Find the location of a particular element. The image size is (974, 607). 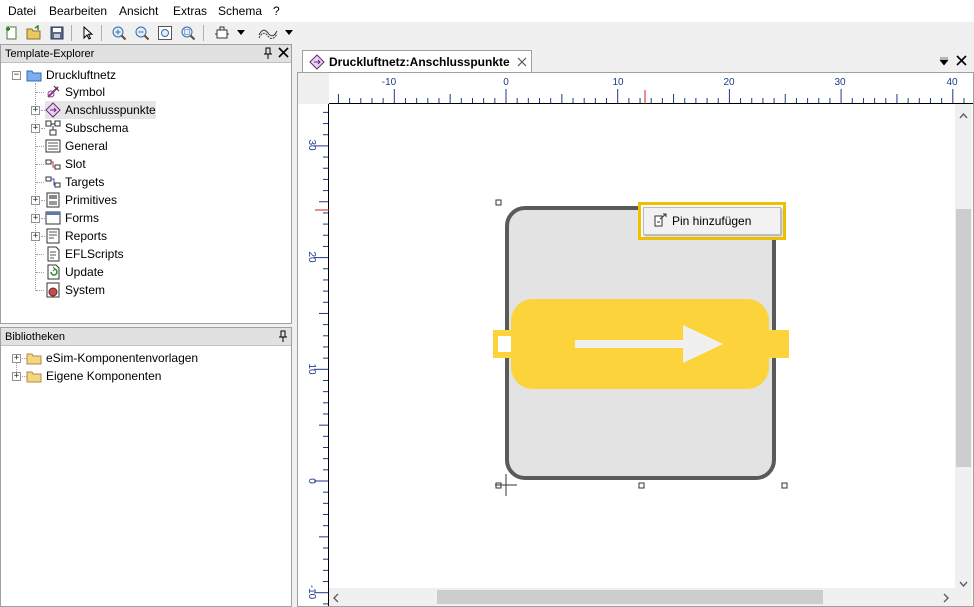

horizontal-ruler: -10 0 10 20 30 40 is located at coordinates (651, 88).